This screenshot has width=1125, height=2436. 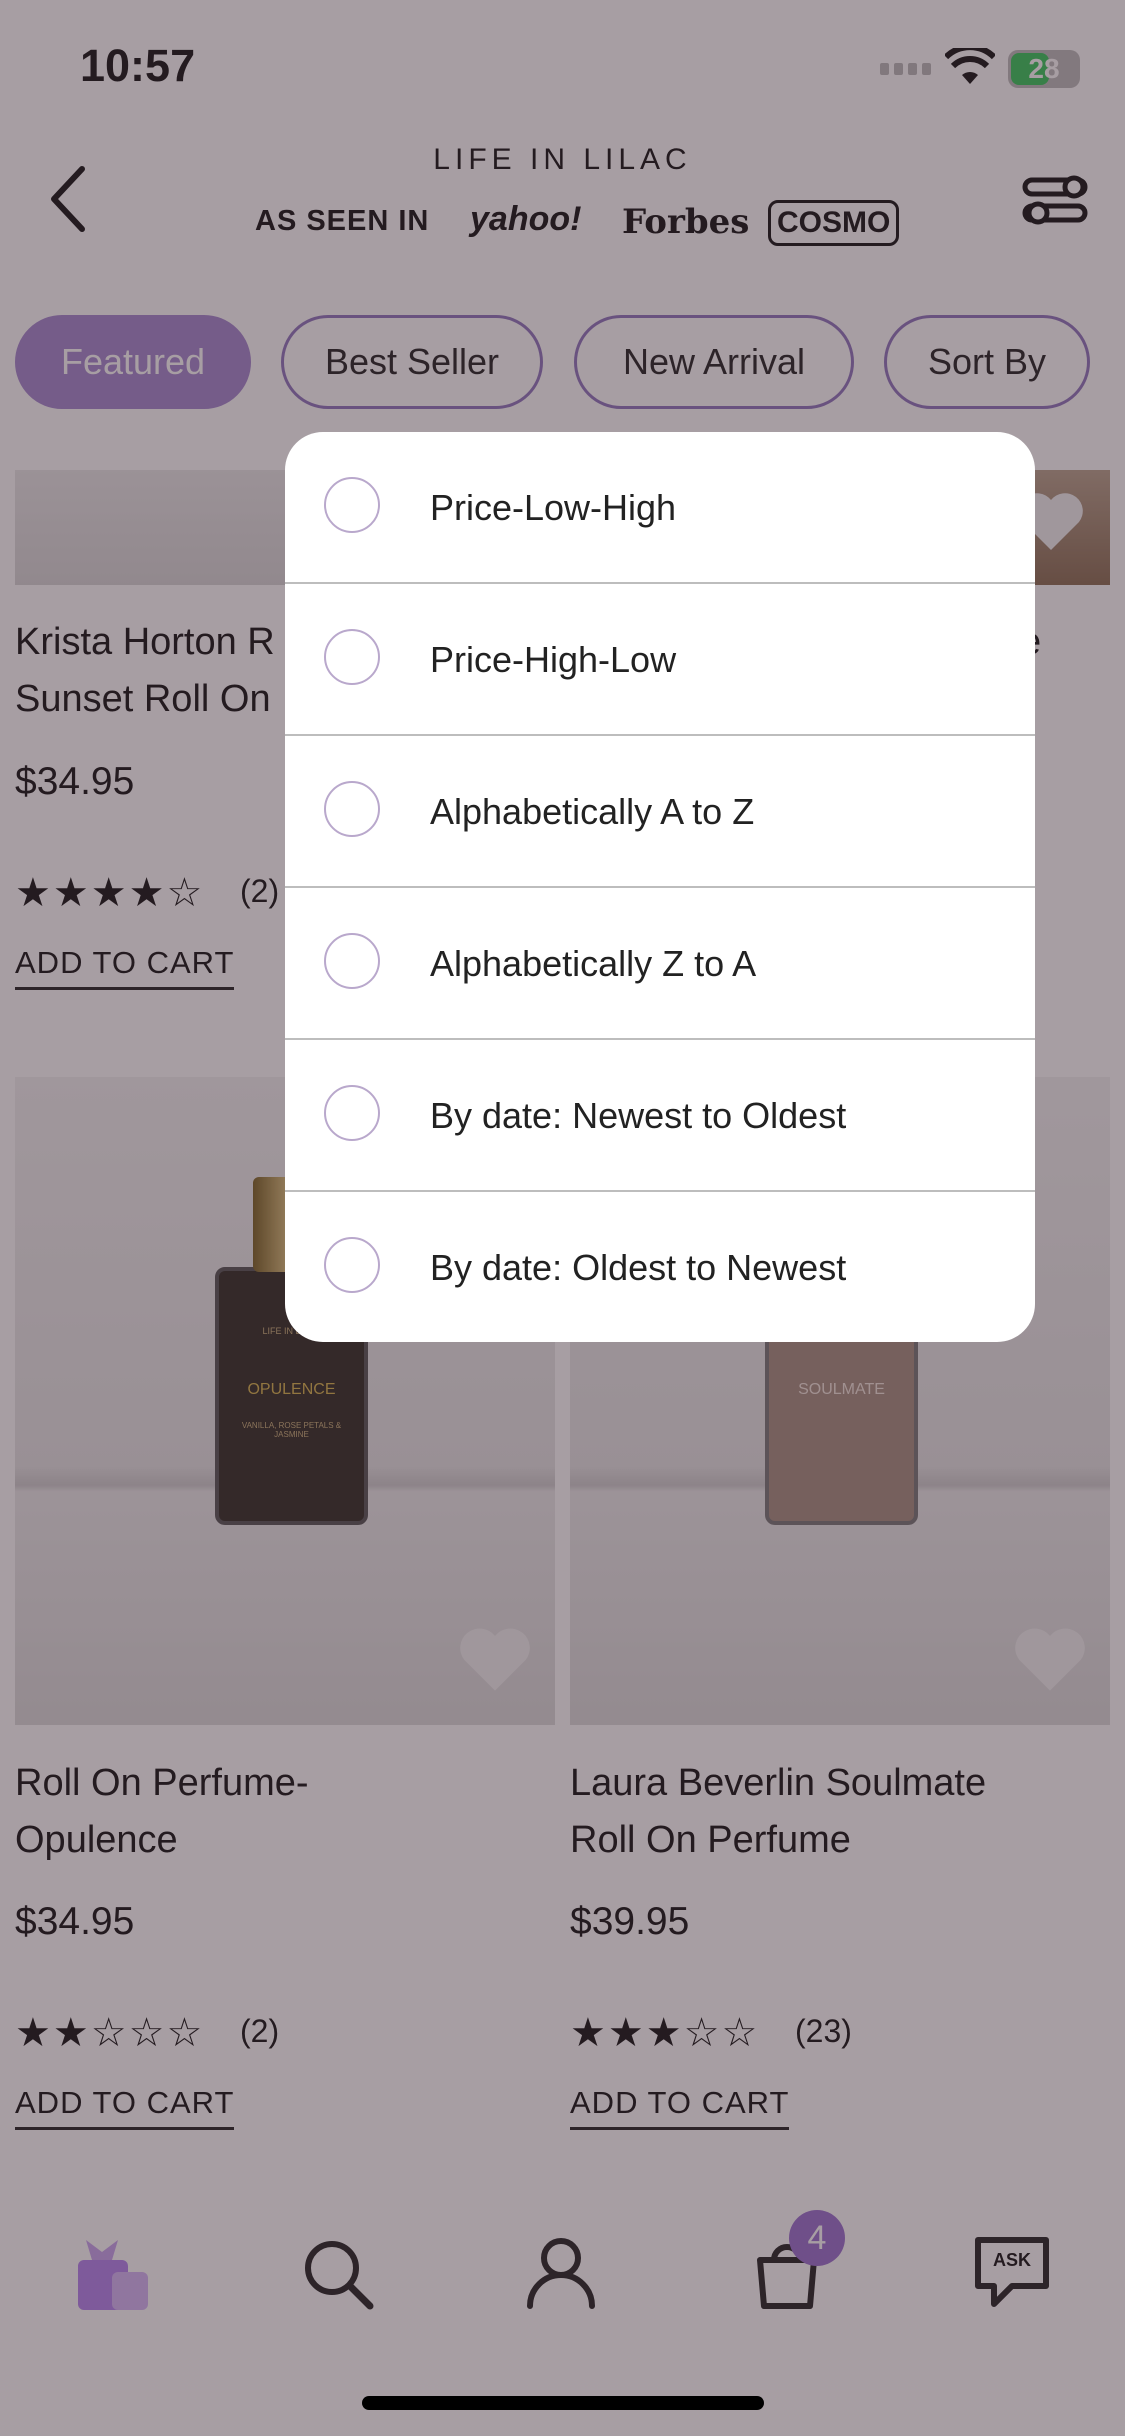 I want to click on sort-option-label: Alphabetically A to Z, so click(x=592, y=811).